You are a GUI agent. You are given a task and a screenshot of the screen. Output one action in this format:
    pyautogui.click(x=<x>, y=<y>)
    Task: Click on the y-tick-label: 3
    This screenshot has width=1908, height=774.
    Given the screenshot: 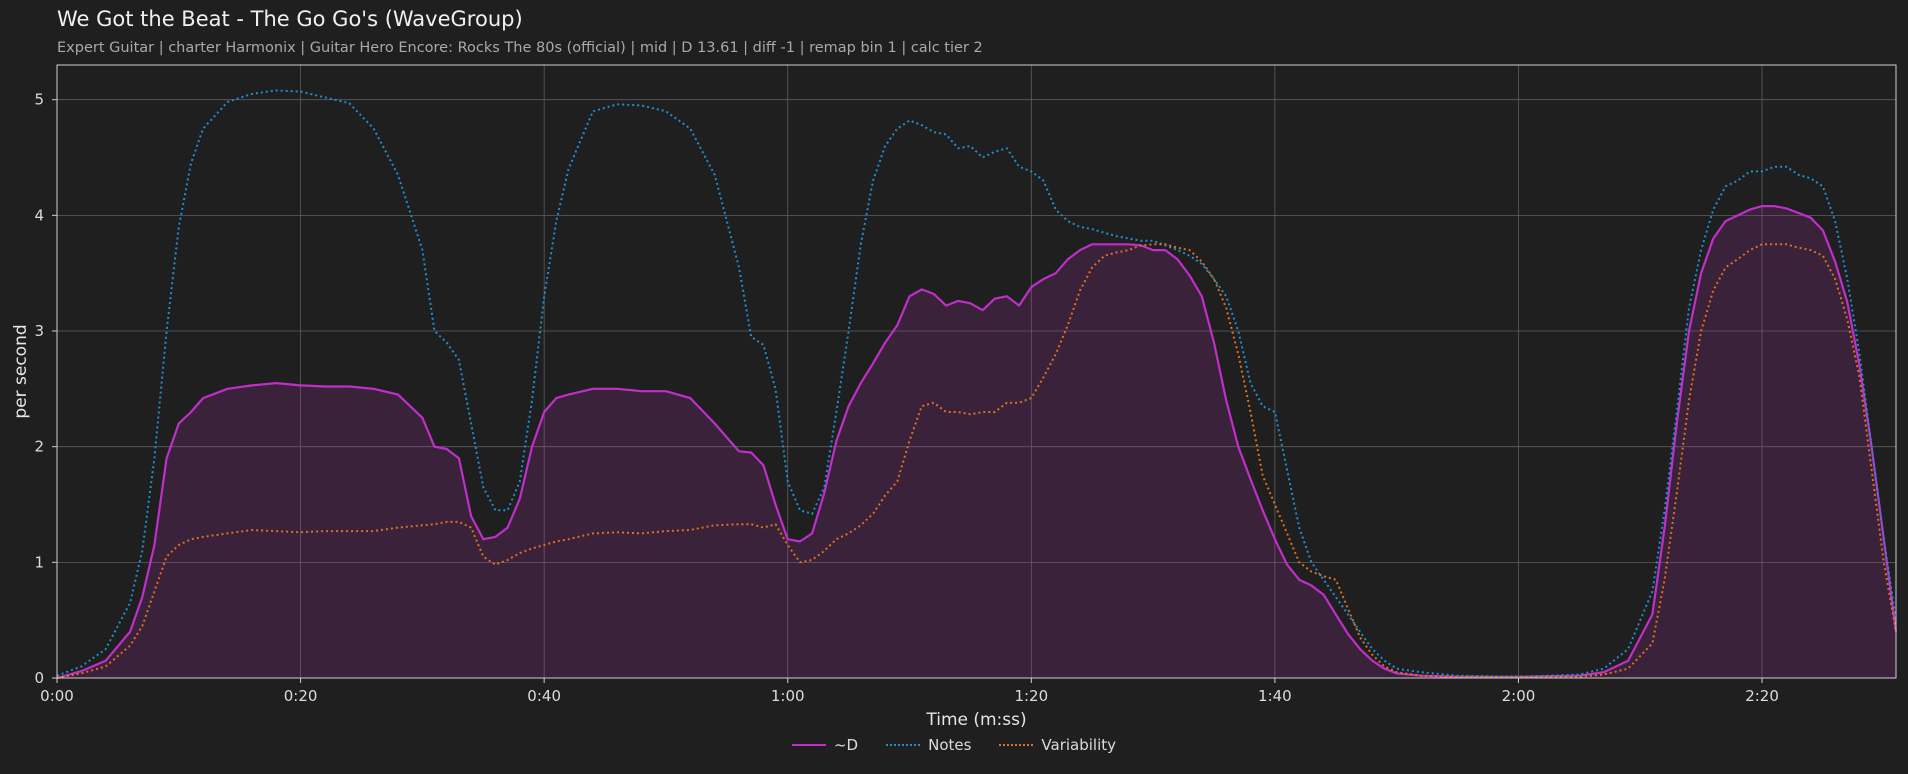 What is the action you would take?
    pyautogui.click(x=39, y=331)
    